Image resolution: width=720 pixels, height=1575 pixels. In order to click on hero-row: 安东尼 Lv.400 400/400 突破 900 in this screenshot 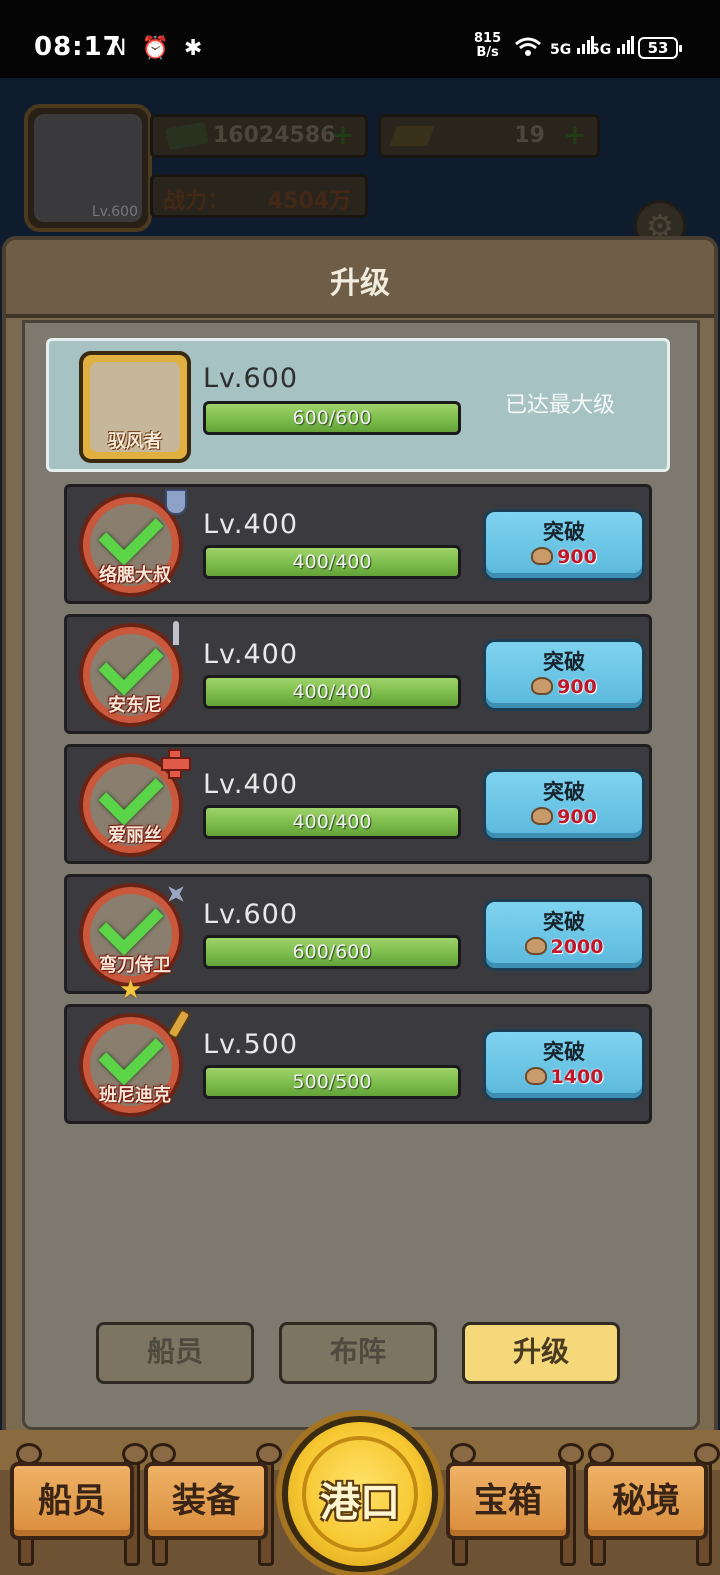, I will do `click(358, 674)`.